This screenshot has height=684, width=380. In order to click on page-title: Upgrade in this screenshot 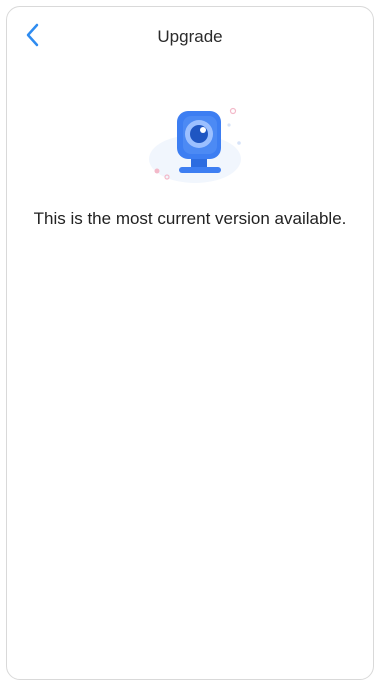, I will do `click(190, 36)`.